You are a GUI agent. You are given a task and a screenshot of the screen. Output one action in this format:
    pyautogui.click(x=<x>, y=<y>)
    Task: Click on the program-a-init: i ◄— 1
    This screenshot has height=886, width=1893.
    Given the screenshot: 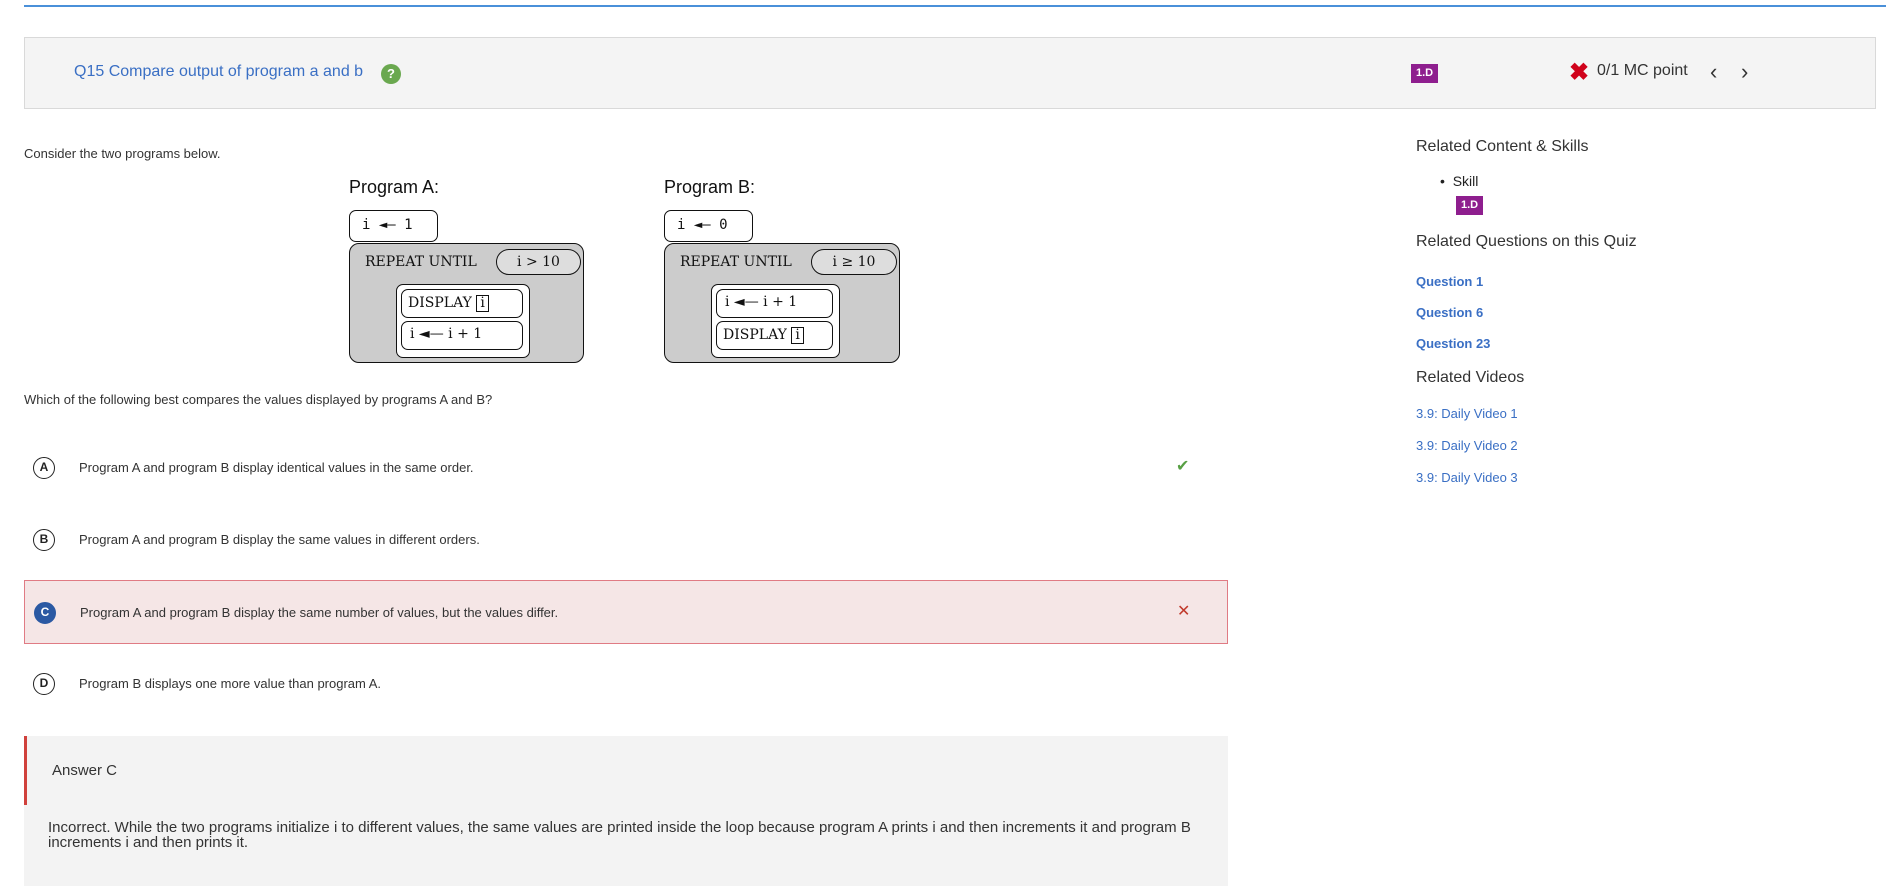 What is the action you would take?
    pyautogui.click(x=393, y=226)
    